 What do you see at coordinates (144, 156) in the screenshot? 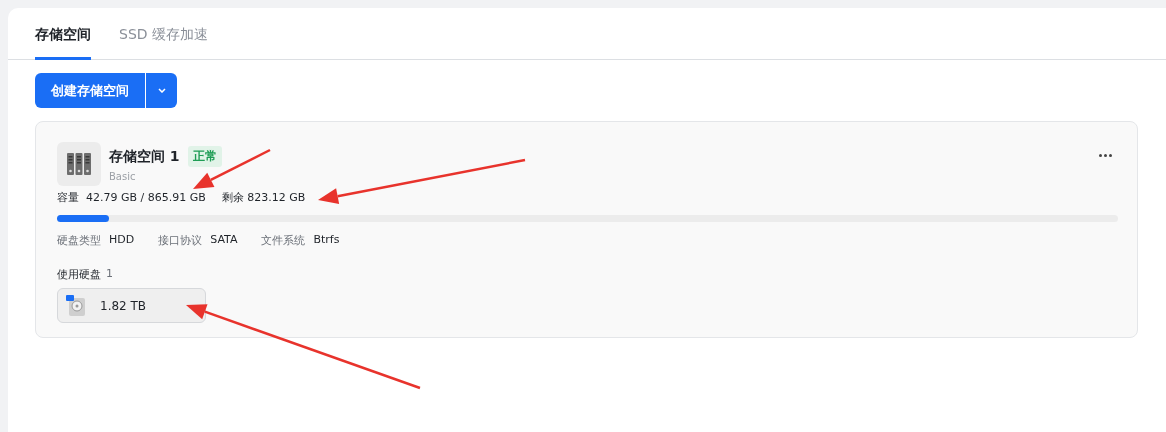
I see `pool-name: 存储空间 1` at bounding box center [144, 156].